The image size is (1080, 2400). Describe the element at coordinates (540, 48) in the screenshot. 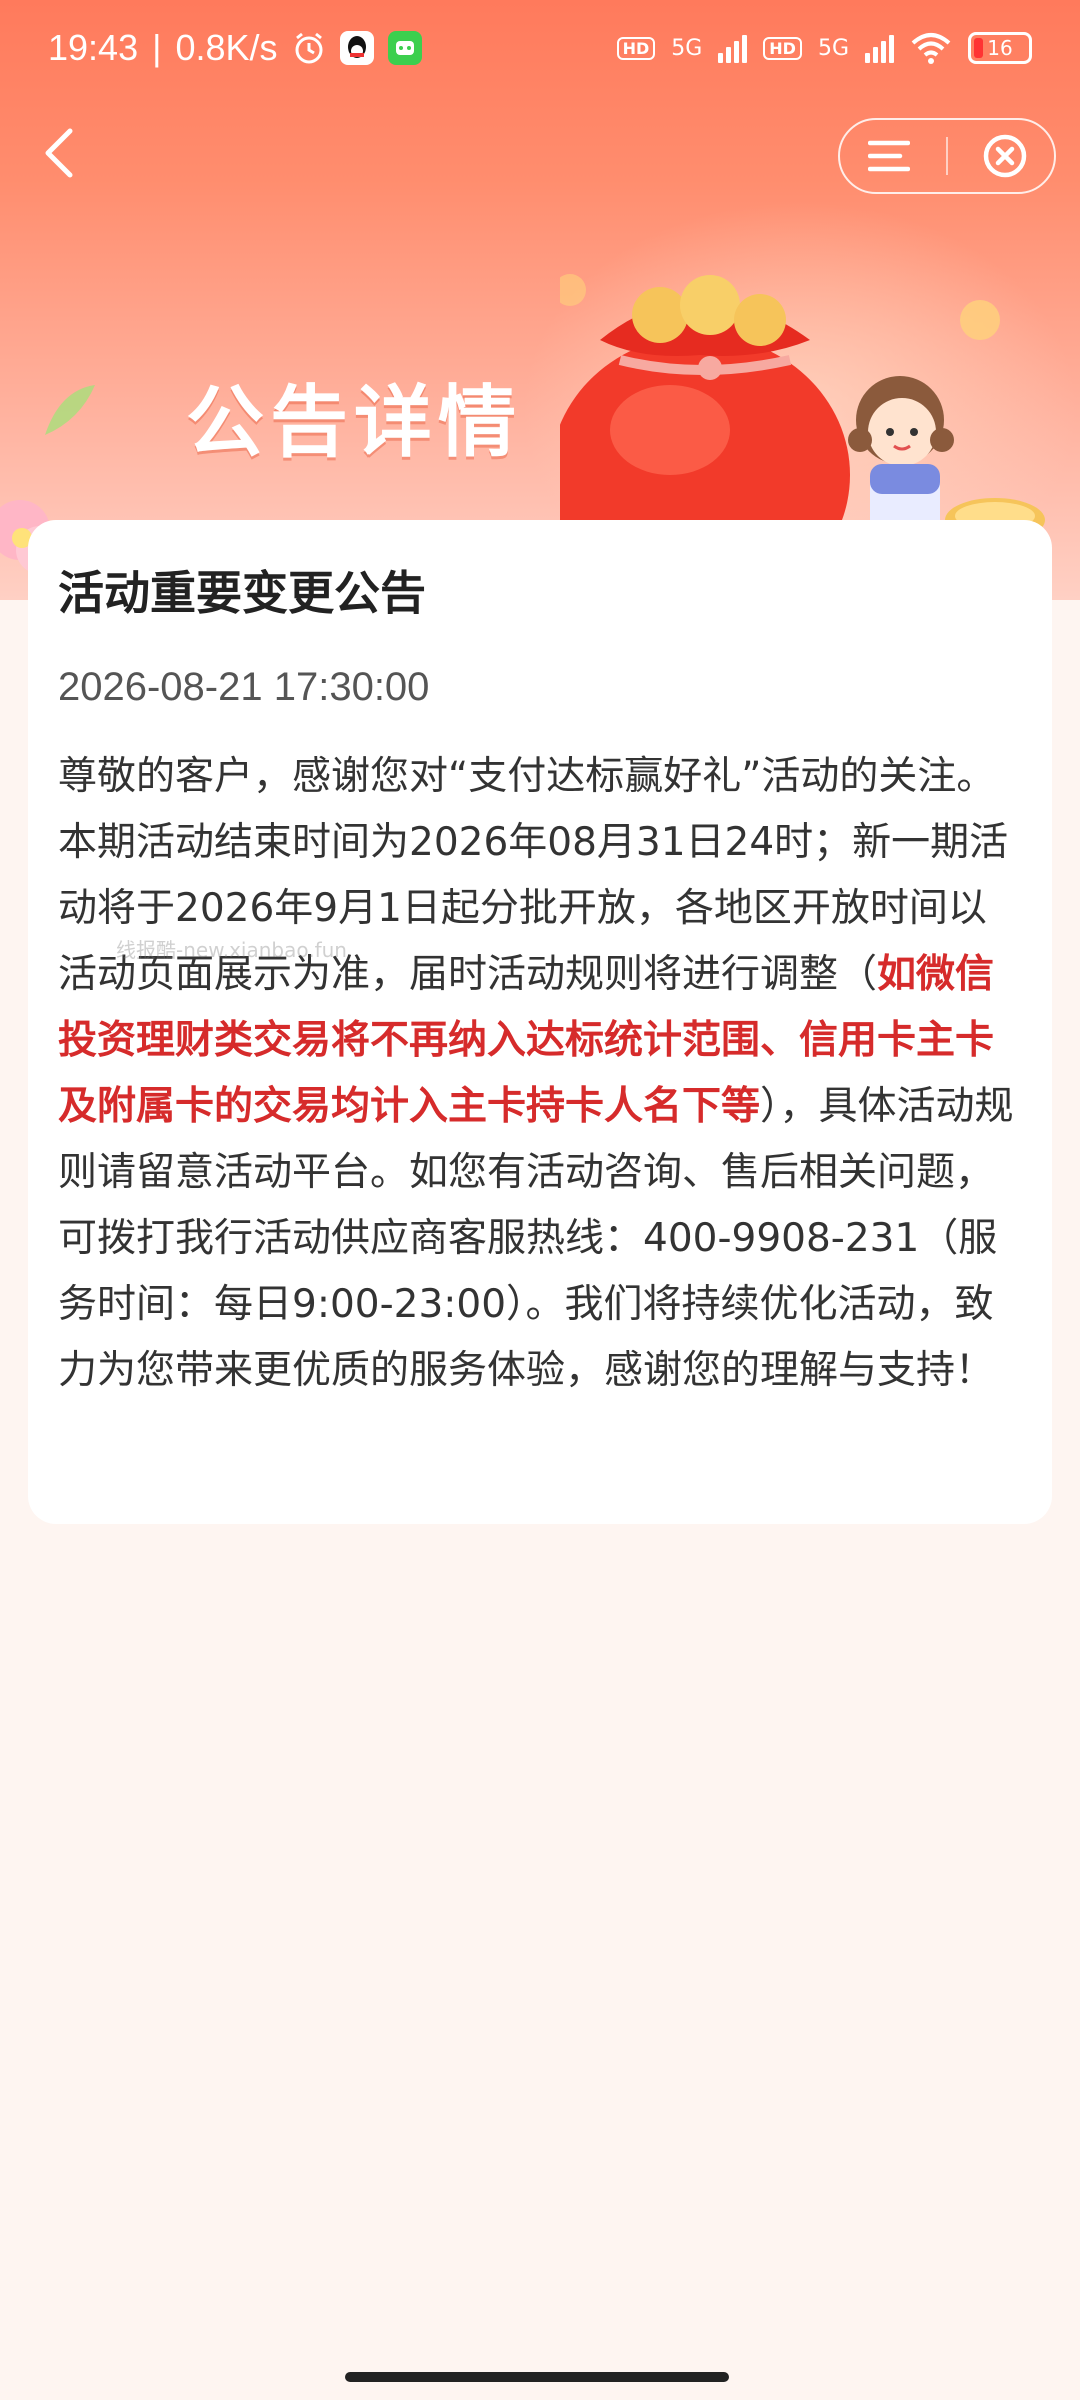

I see `status-bar: 19:43 | 0.8K/s HD 5G HD 5G 16` at that location.